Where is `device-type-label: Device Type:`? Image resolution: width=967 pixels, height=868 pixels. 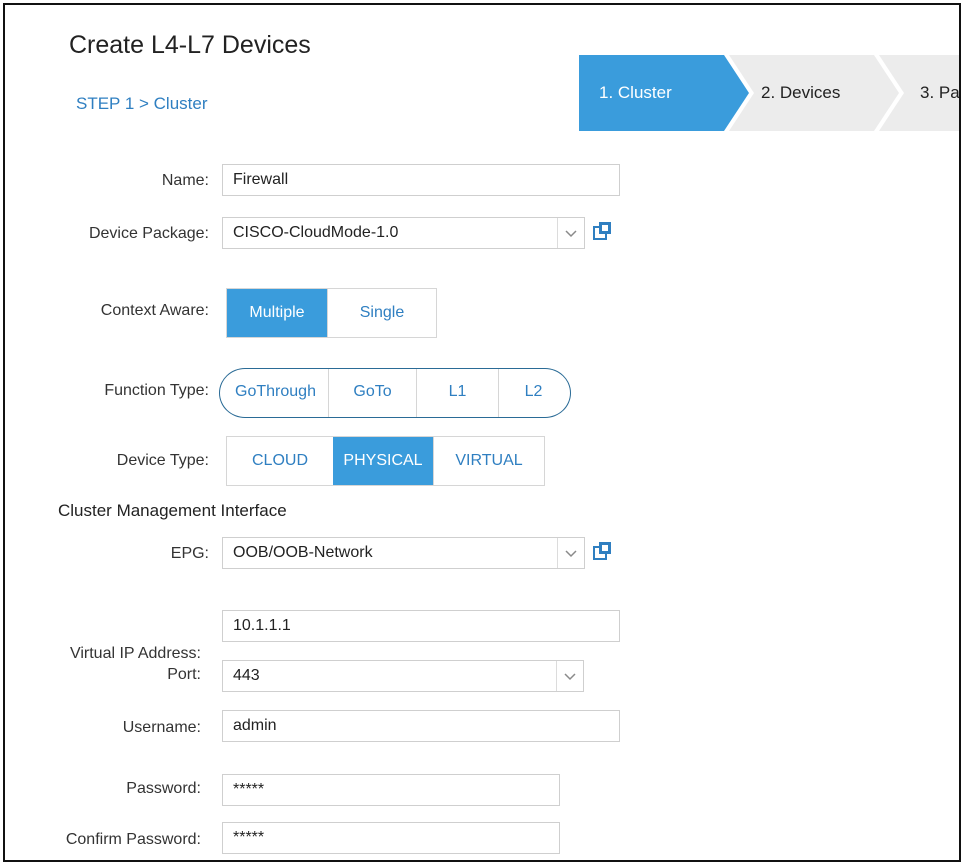 device-type-label: Device Type: is located at coordinates (162, 460).